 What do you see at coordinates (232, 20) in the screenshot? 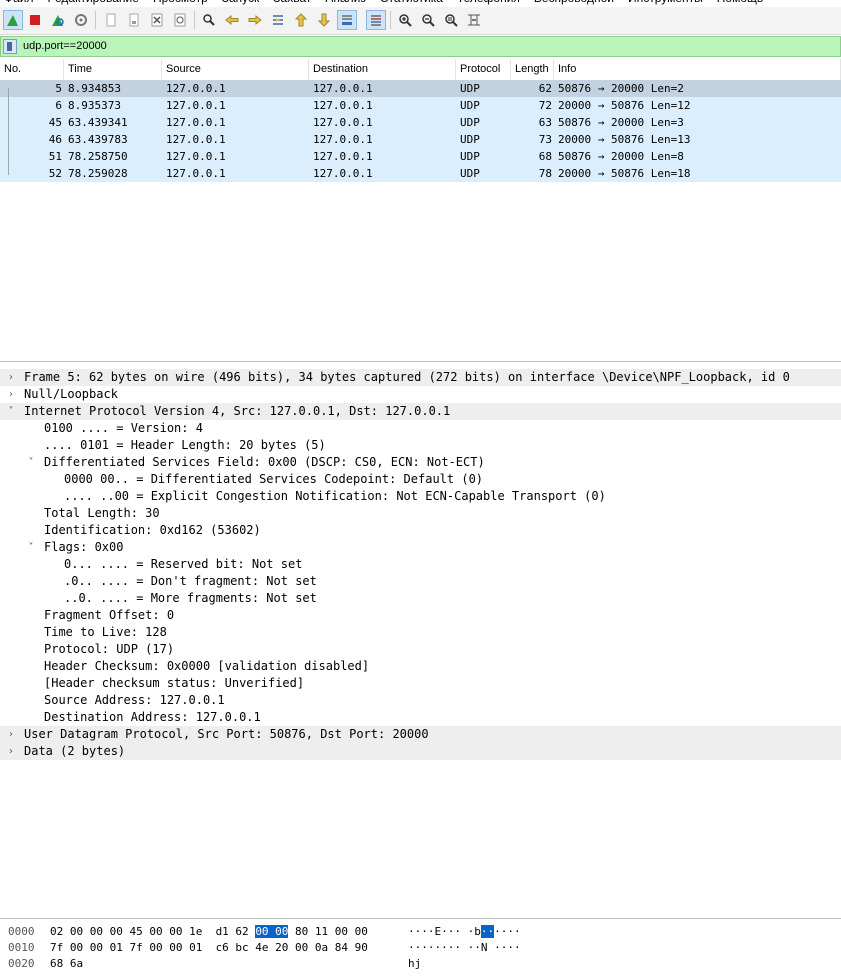
I see `go-back-icon` at bounding box center [232, 20].